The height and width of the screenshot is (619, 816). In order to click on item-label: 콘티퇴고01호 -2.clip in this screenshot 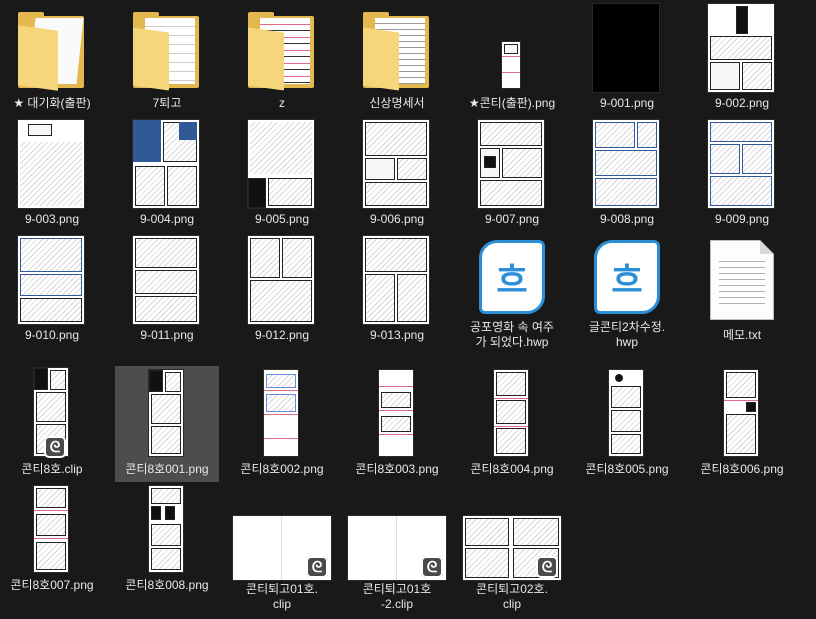, I will do `click(397, 596)`.